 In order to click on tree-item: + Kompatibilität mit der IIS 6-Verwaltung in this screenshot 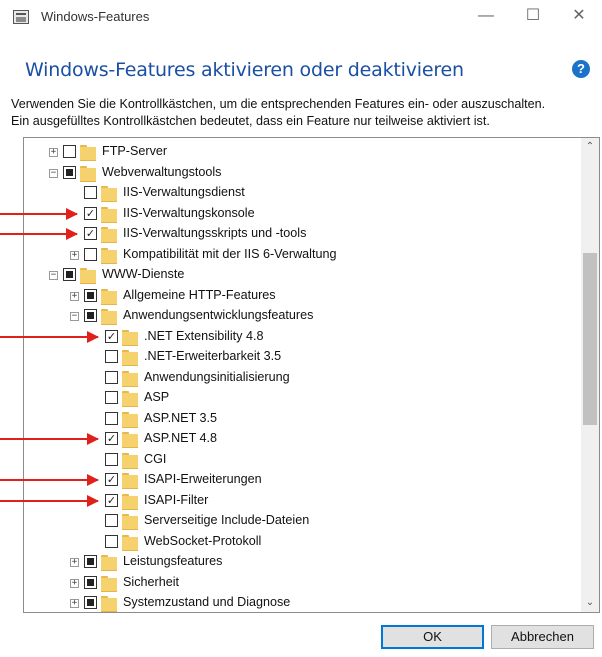, I will do `click(302, 255)`.